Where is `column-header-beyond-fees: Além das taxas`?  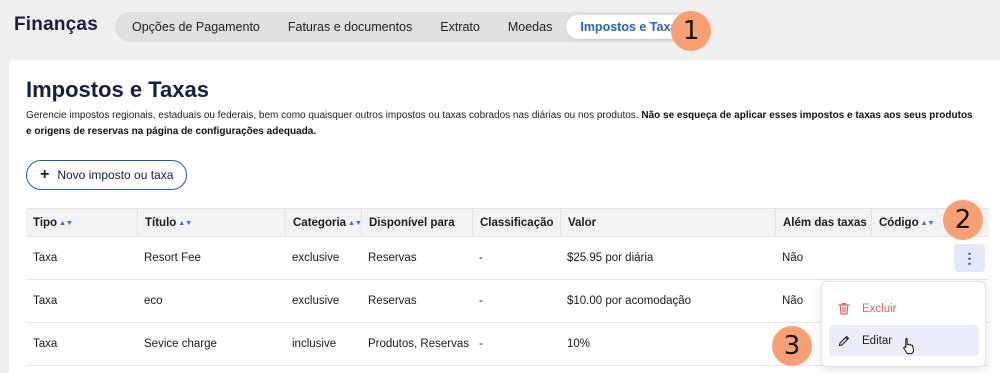 column-header-beyond-fees: Além das taxas is located at coordinates (823, 223).